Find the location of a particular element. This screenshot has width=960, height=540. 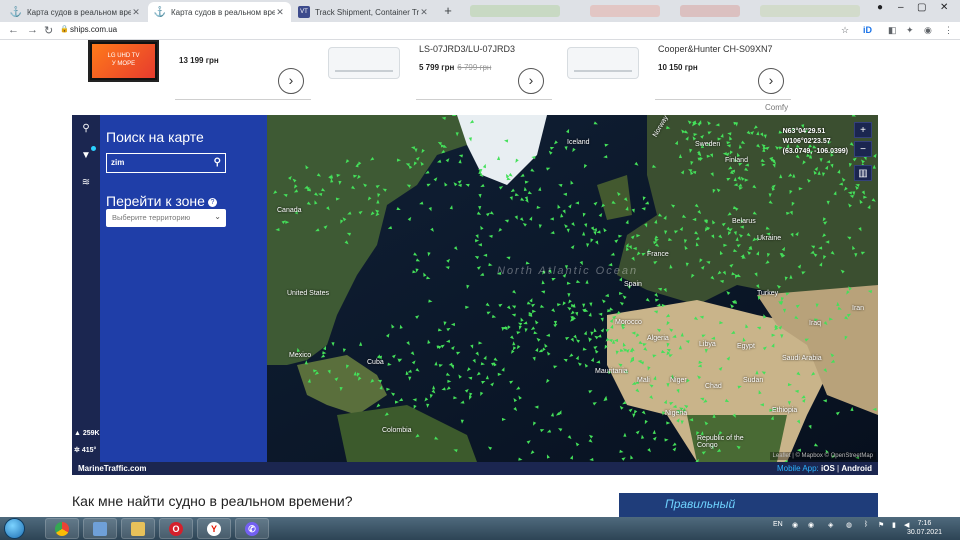

network-icon: ▮ is located at coordinates (894, 525).